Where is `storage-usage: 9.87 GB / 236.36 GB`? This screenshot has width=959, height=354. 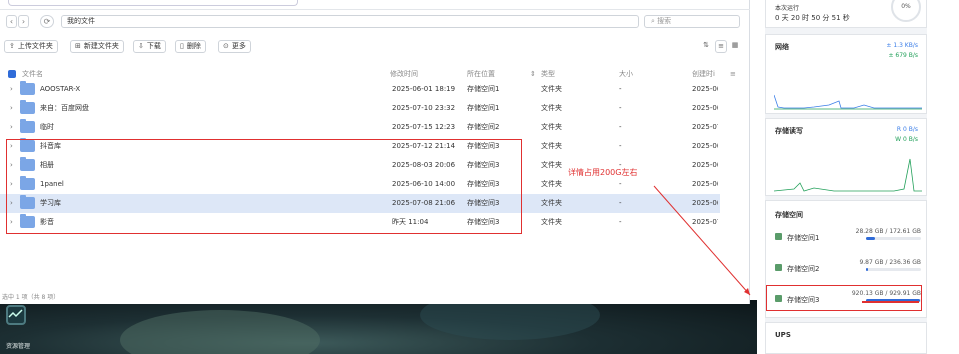
storage-usage: 9.87 GB / 236.36 GB is located at coordinates (890, 262).